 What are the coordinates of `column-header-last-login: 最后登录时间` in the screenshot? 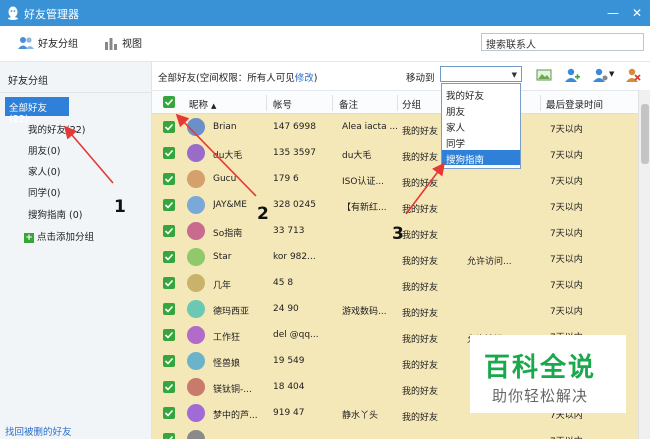 It's located at (574, 104).